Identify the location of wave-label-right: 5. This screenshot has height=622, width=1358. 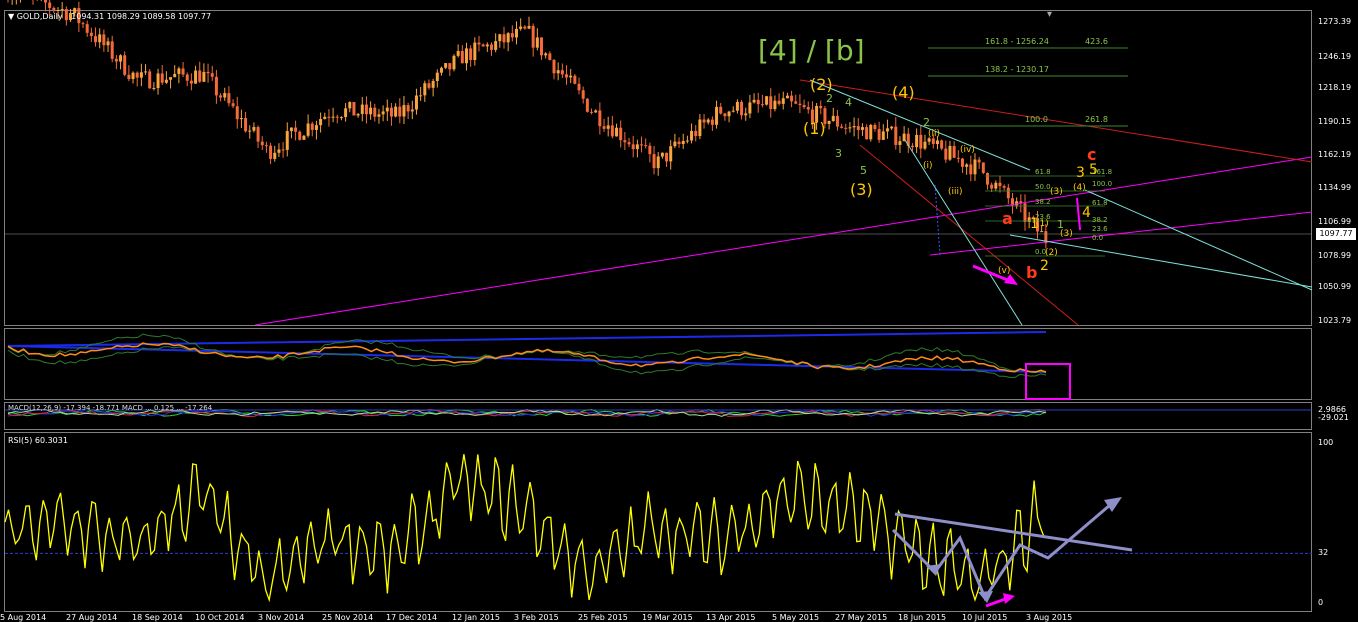
(1093, 170).